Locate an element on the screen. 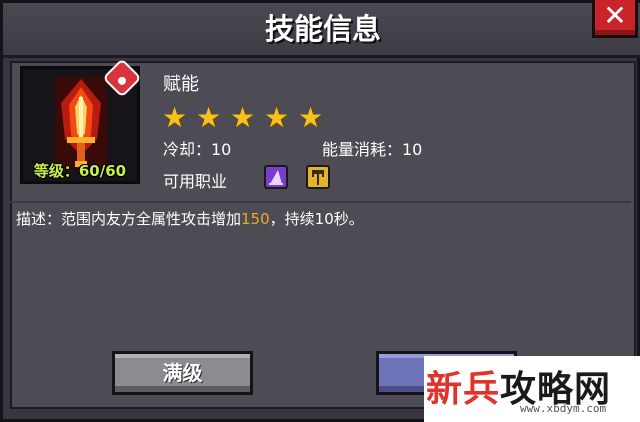 This screenshot has height=422, width=640. close-button: ✕ is located at coordinates (615, 19).